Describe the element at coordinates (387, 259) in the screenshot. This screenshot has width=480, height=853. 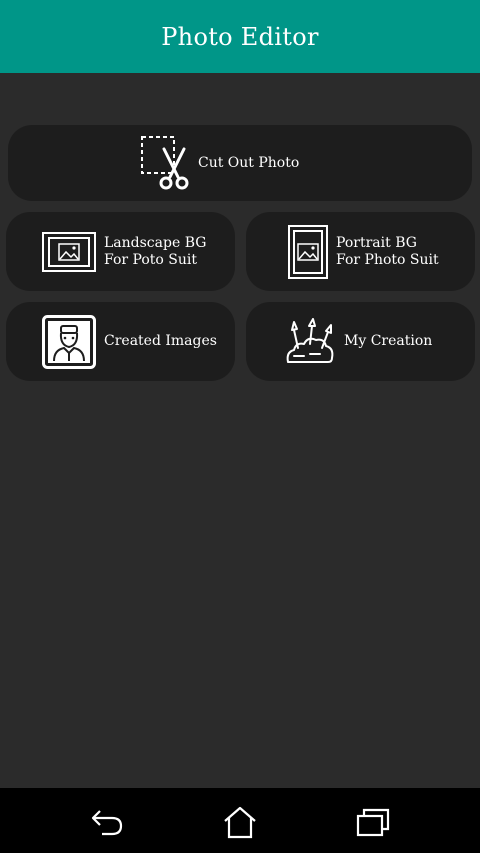
I see `portrait-bg-line2: For Photo Suit` at that location.